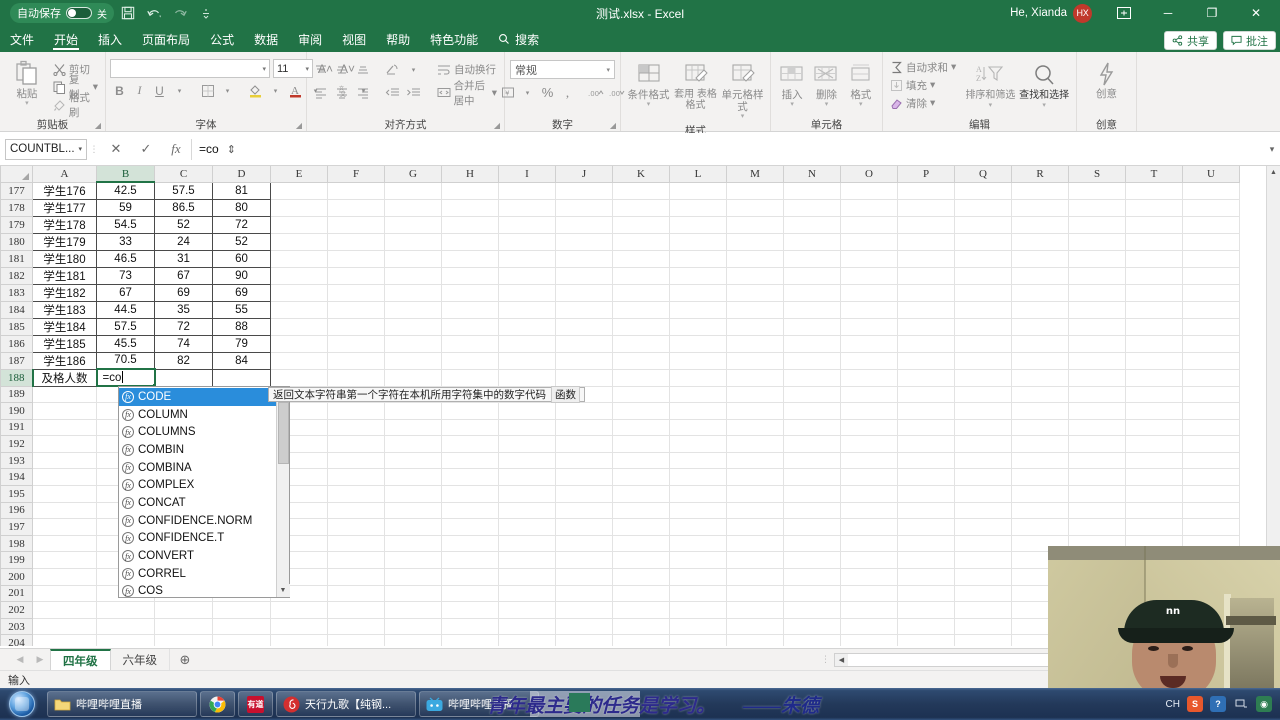  What do you see at coordinates (812, 543) in the screenshot?
I see `cell-N198` at bounding box center [812, 543].